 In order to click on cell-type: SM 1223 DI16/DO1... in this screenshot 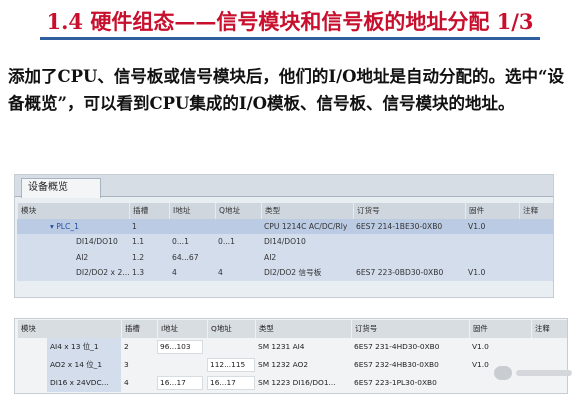, I will do `click(297, 382)`.